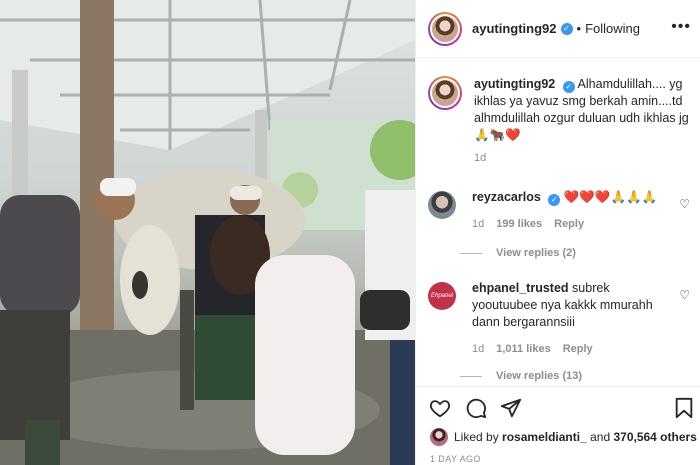 The image size is (700, 465). What do you see at coordinates (582, 158) in the screenshot?
I see `caption-time: 1d` at bounding box center [582, 158].